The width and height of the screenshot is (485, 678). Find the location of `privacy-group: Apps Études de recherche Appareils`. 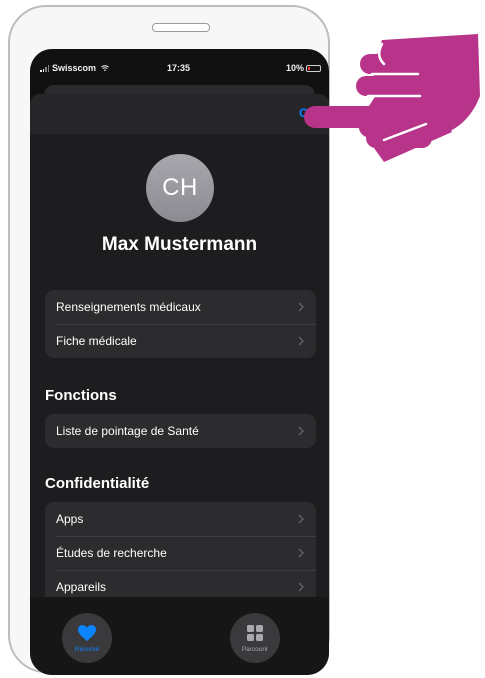

privacy-group: Apps Études de recherche Appareils is located at coordinates (180, 553).